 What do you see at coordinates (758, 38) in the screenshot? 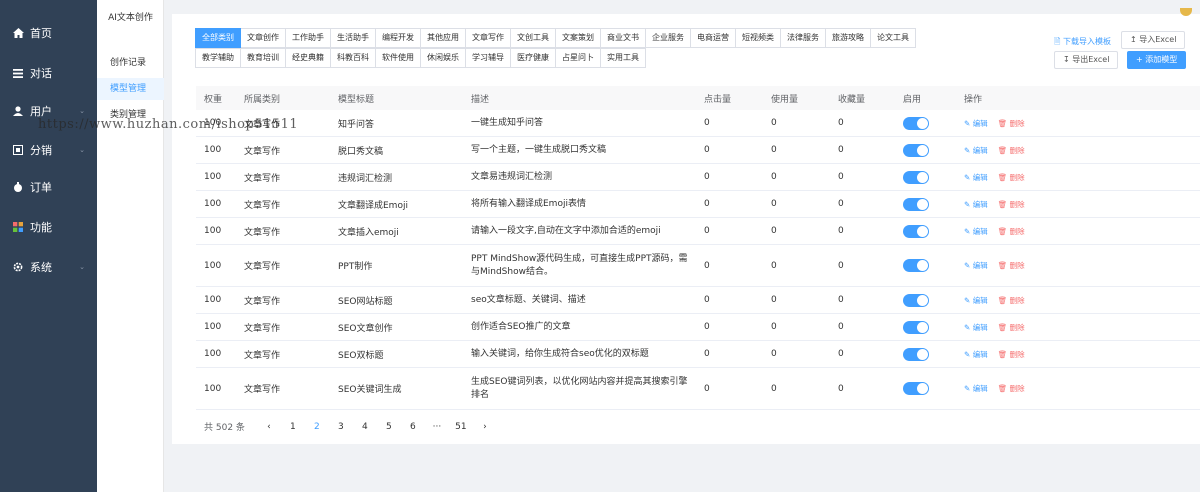
I see `category-tab: 短视频类` at bounding box center [758, 38].